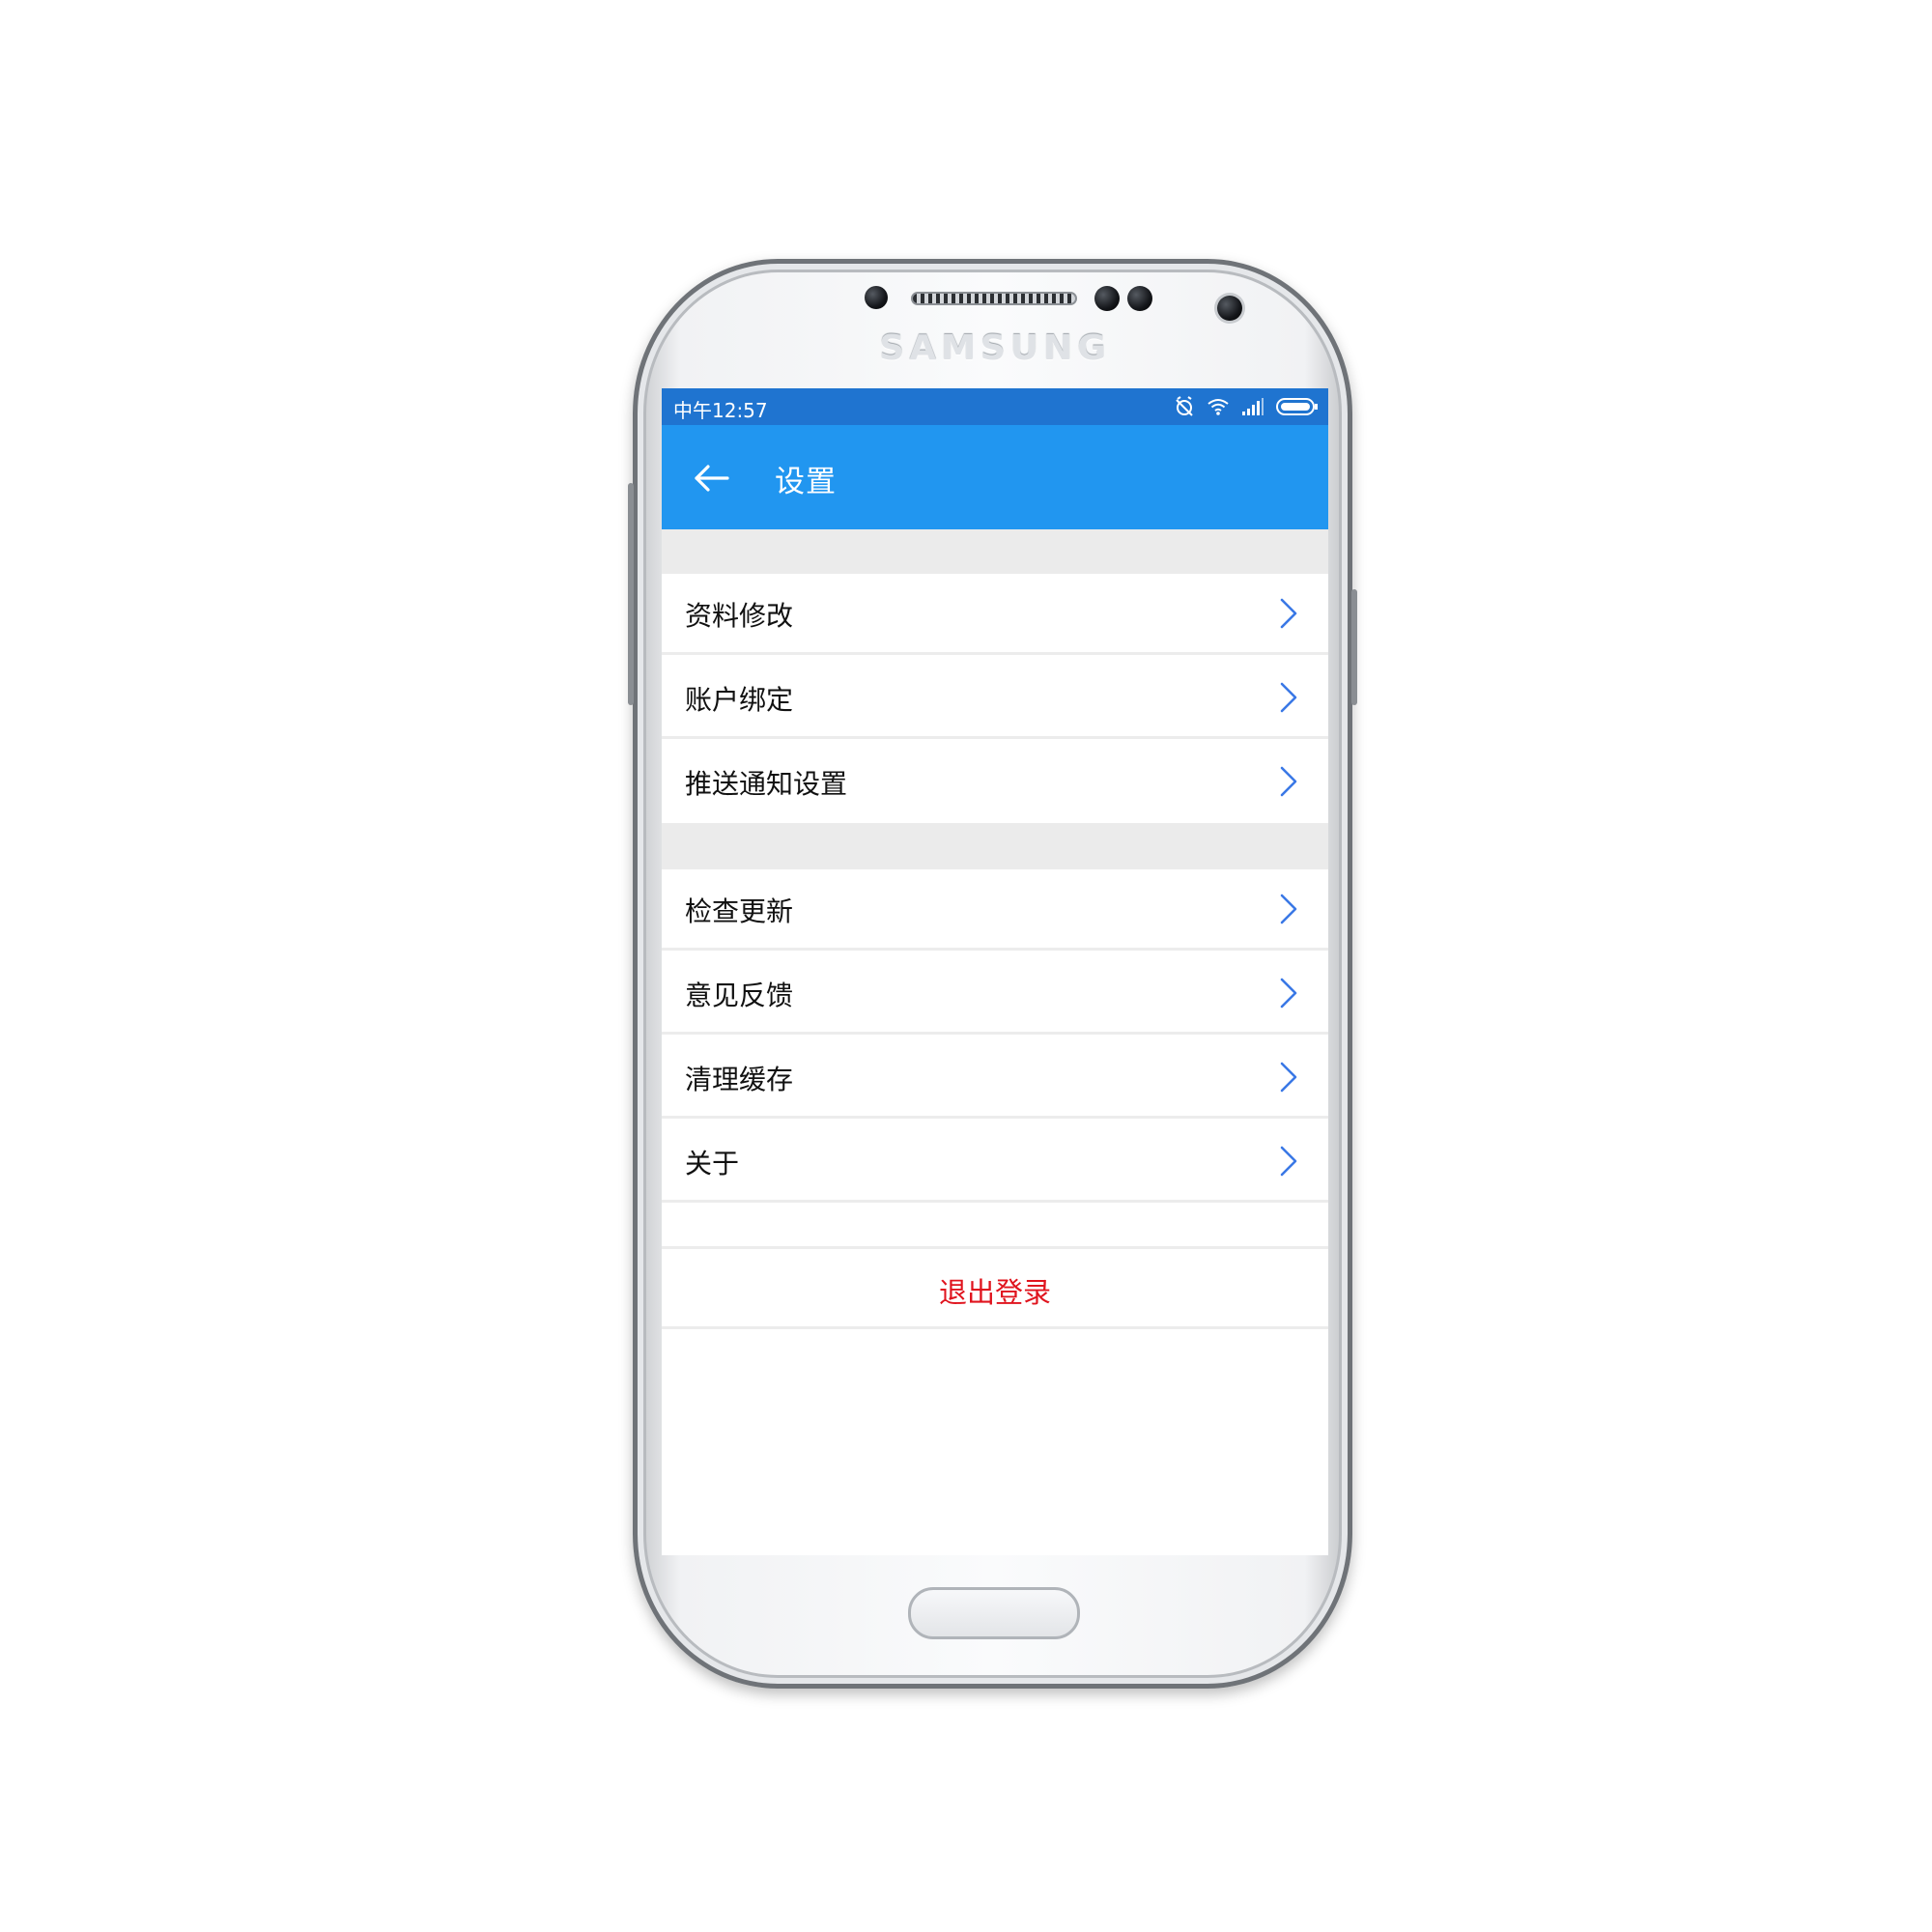 The width and height of the screenshot is (1932, 1932). Describe the element at coordinates (995, 782) in the screenshot. I see `settings-item-push-notifications: 推送通知设置` at that location.